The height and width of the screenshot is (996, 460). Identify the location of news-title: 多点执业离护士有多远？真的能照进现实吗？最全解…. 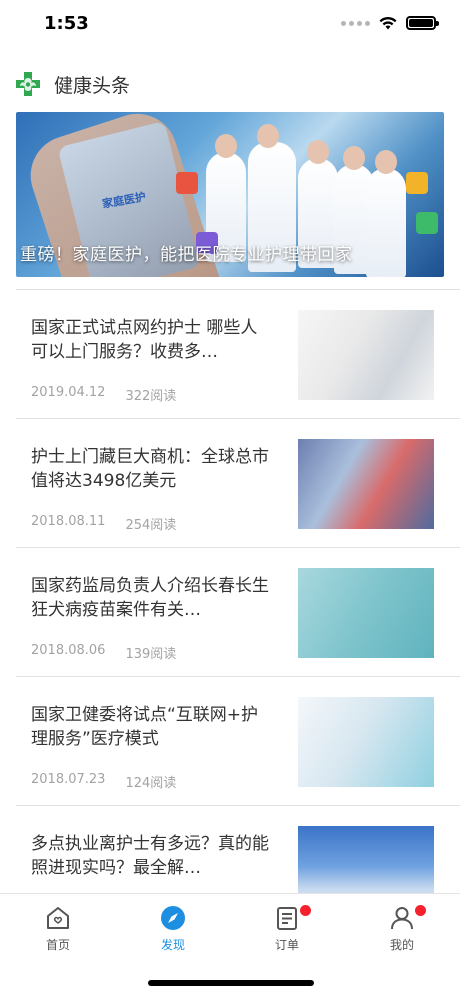
(150, 856).